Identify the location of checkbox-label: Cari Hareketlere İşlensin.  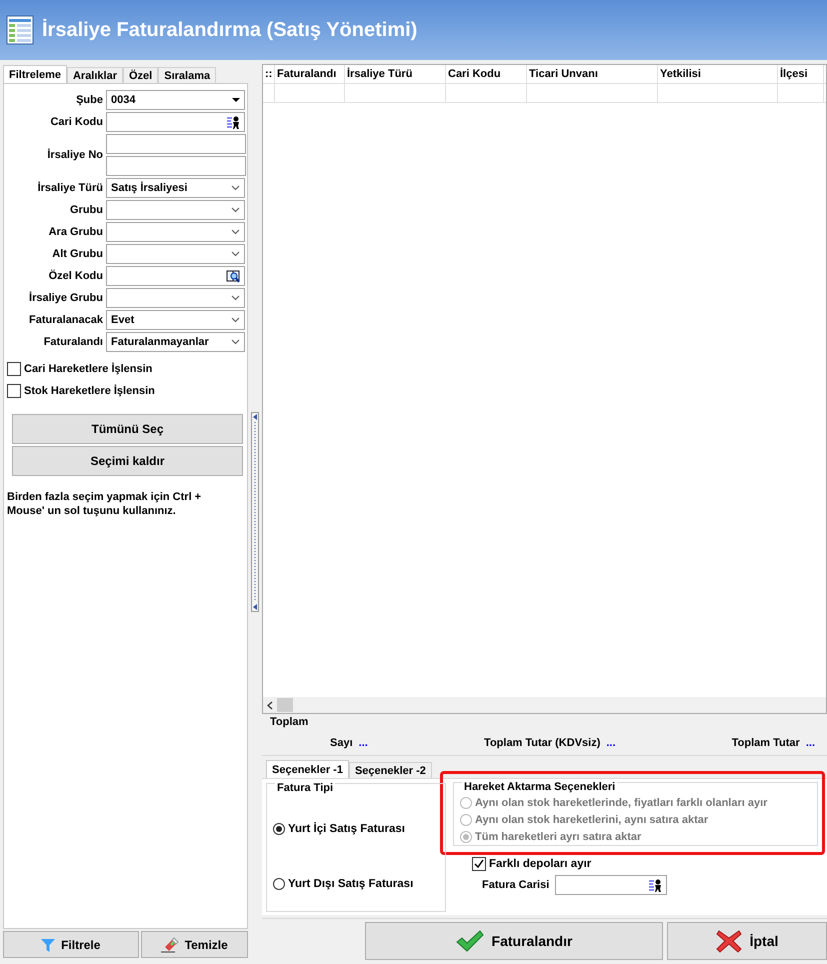
(88, 369).